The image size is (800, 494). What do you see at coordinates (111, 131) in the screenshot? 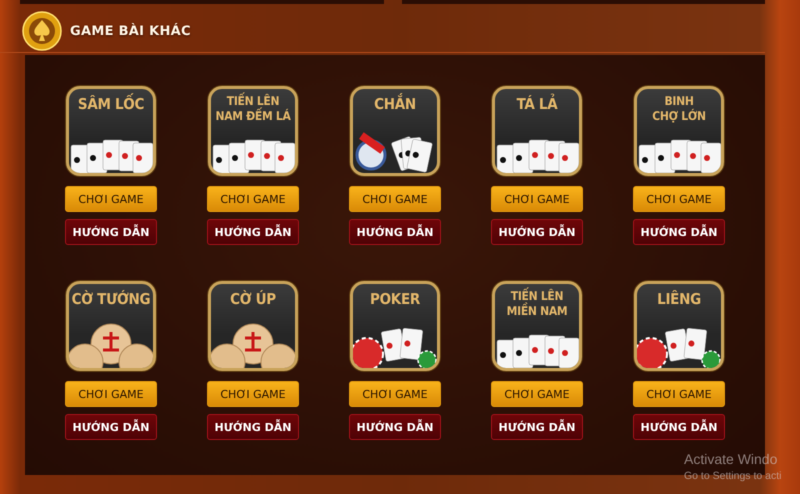
I see `game-tile: SÂM LỐC` at bounding box center [111, 131].